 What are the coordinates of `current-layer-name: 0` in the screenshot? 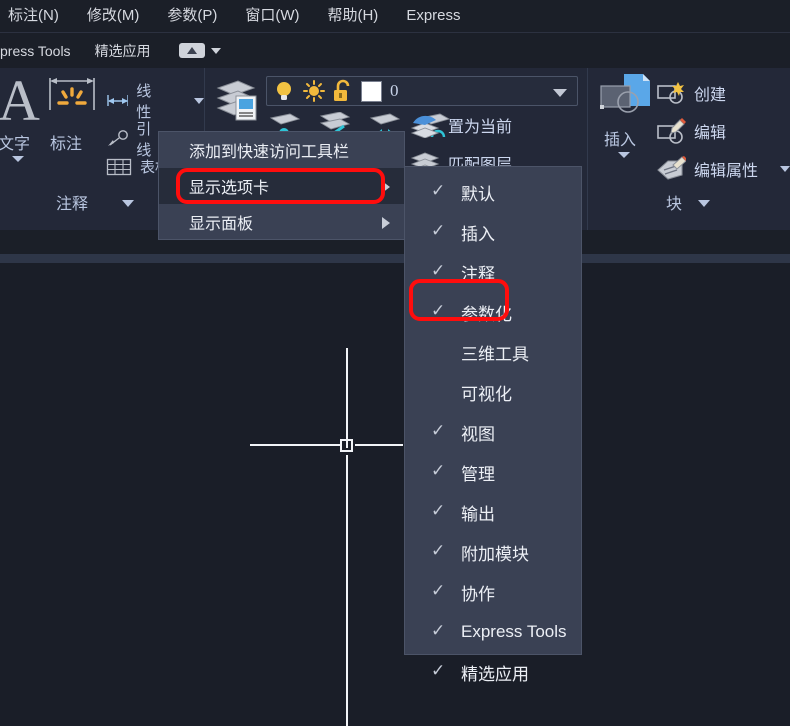 It's located at (394, 90).